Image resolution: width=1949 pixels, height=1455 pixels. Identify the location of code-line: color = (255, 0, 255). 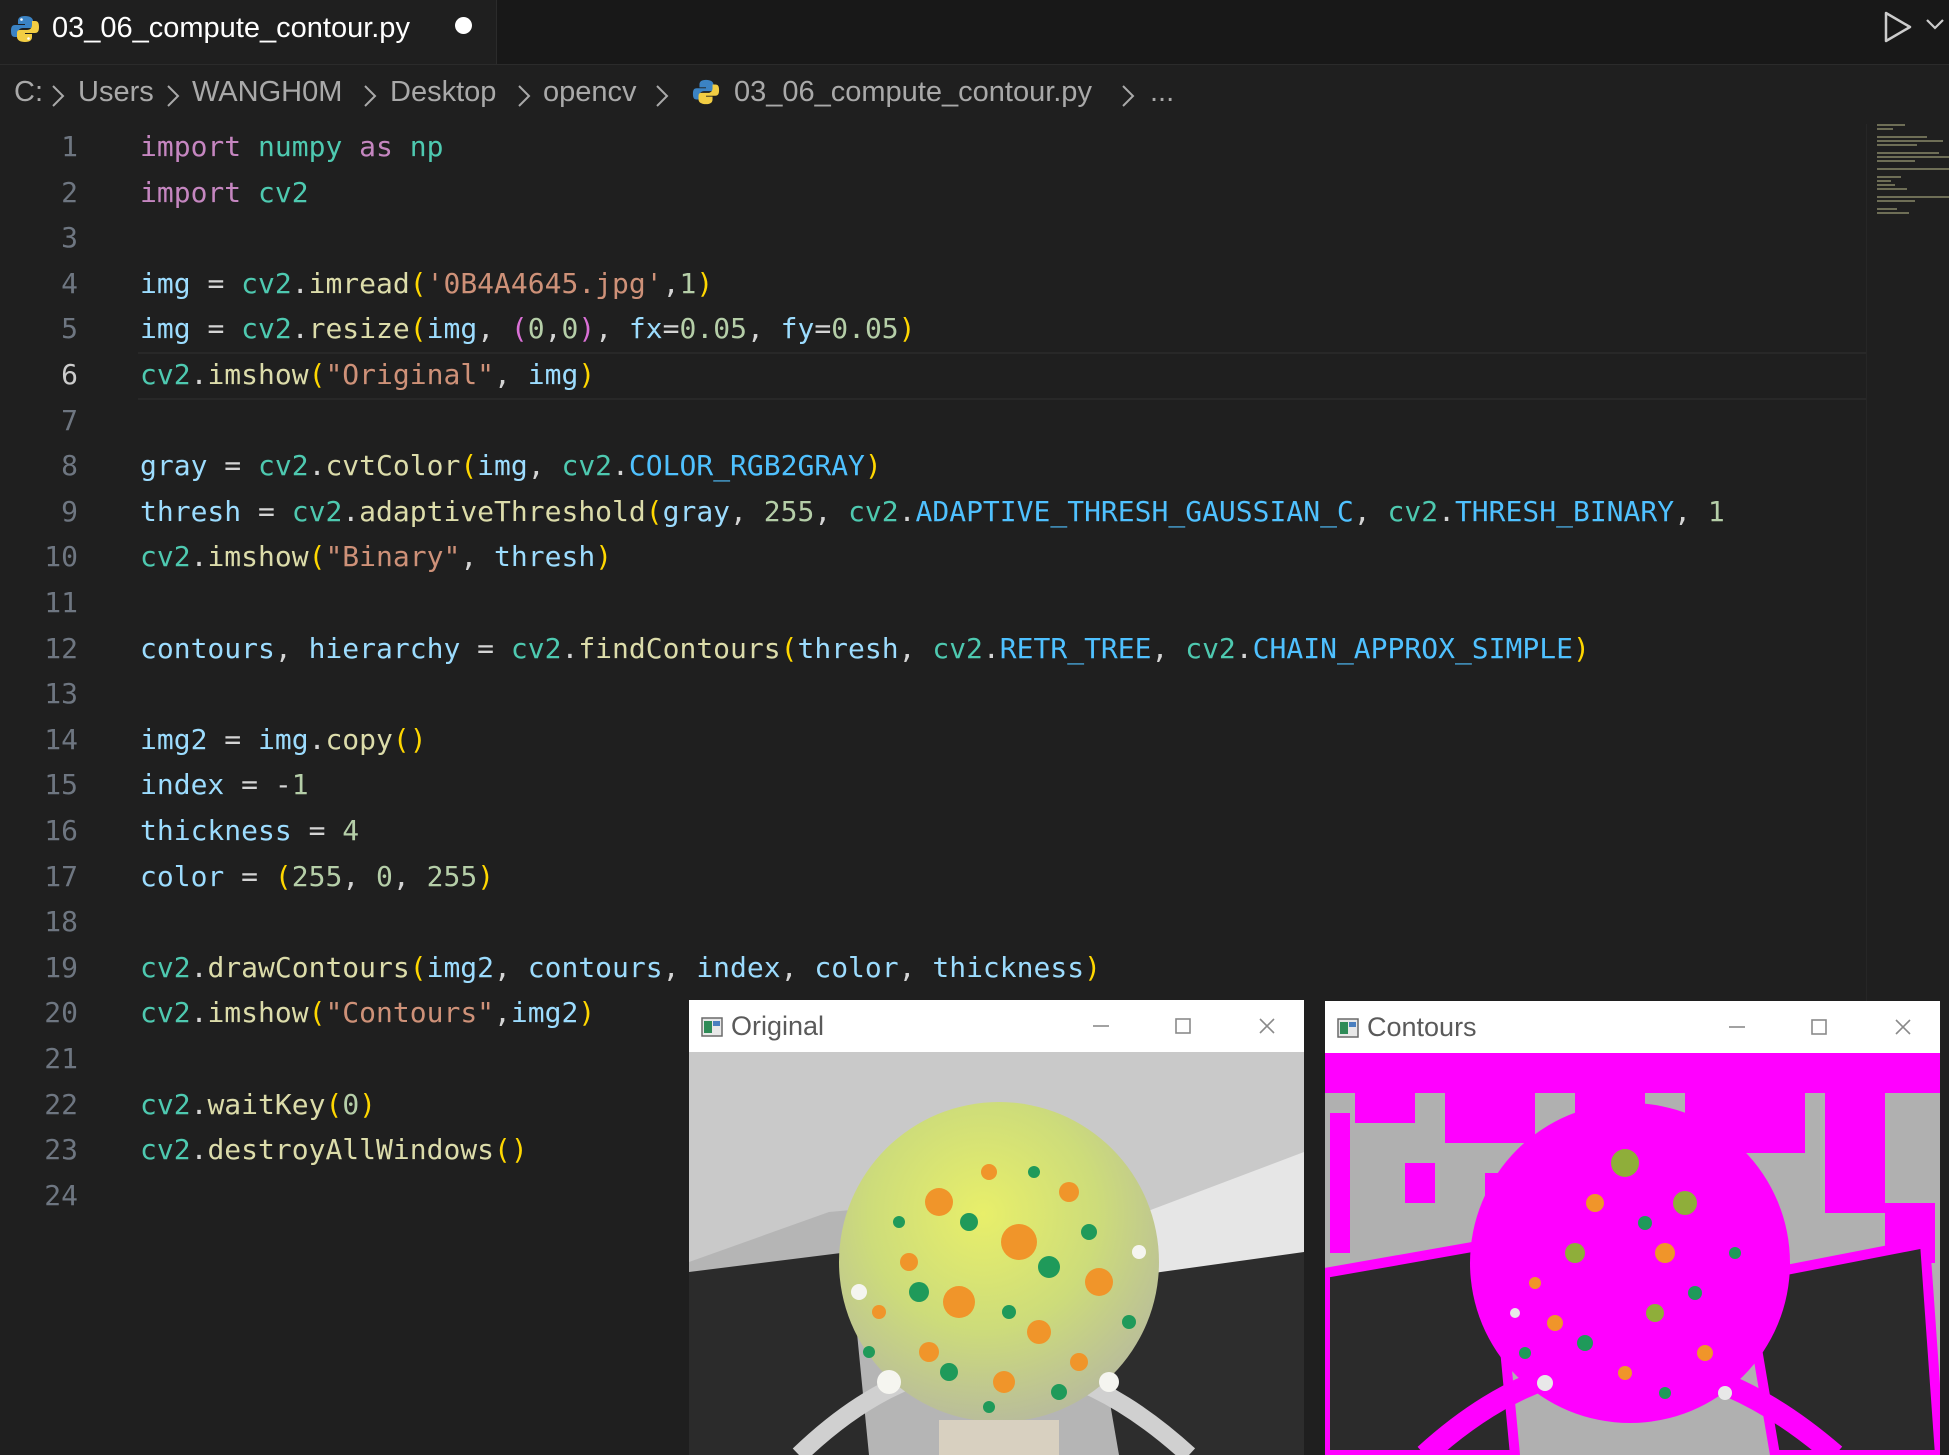
(1003, 876).